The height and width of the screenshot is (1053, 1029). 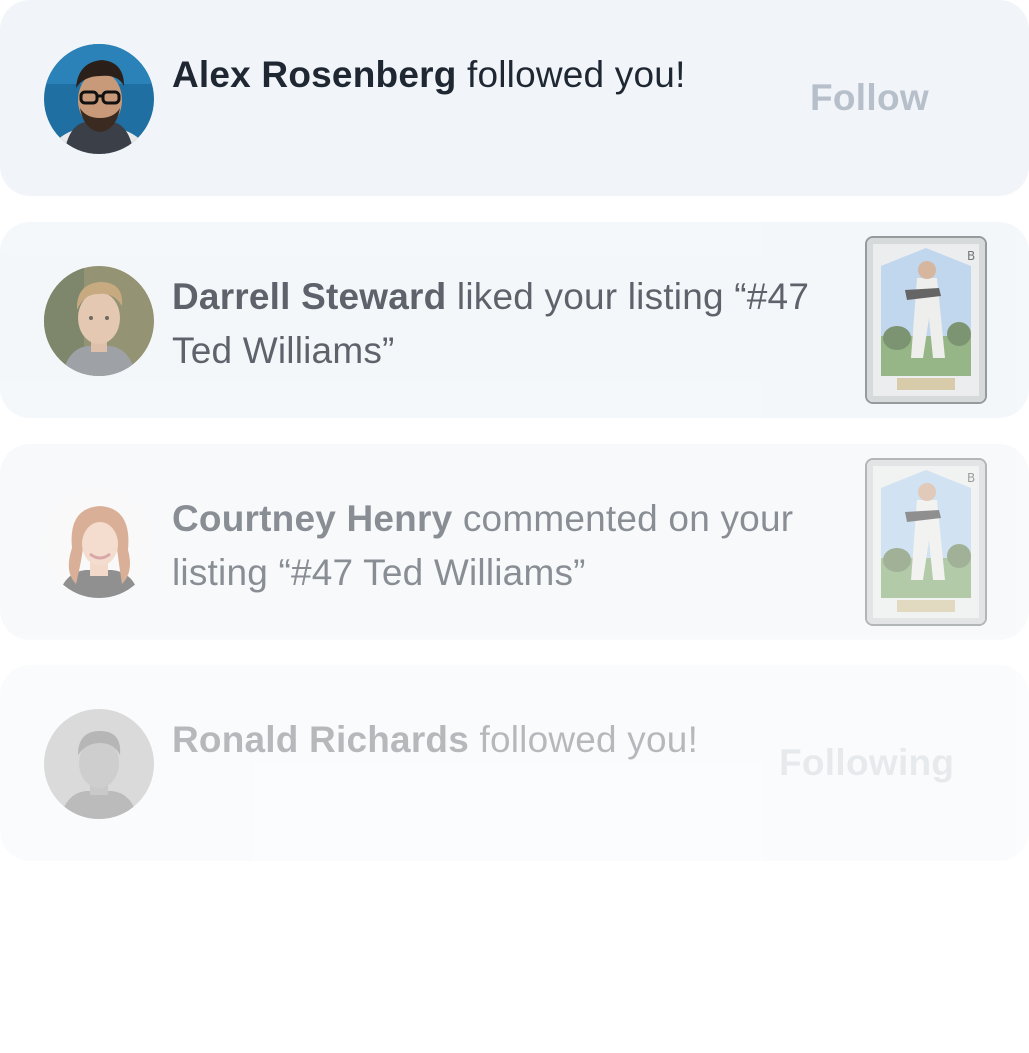 I want to click on user-name: Ronald Richards, so click(x=320, y=739).